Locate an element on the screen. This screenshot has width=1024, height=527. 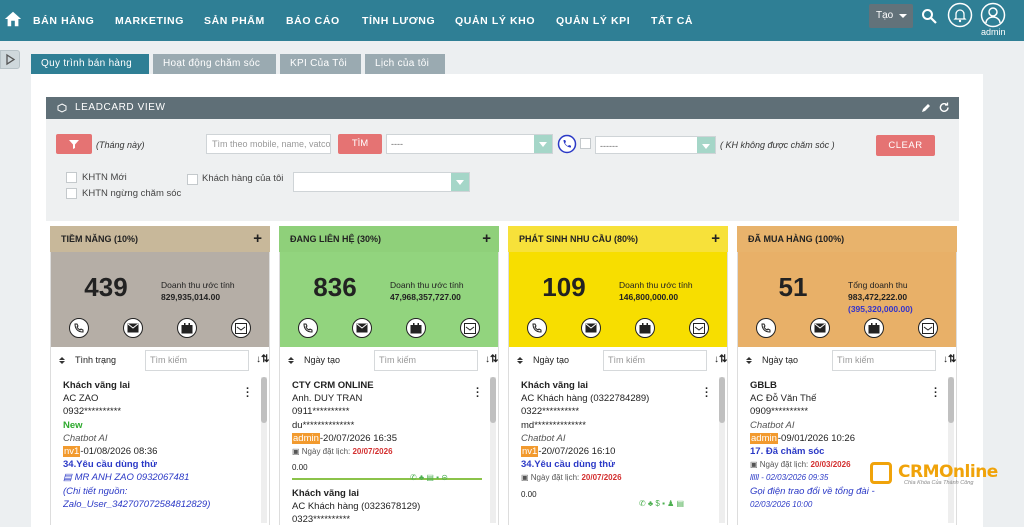
nav-bao-cao: BÁO CÁO is located at coordinates (313, 21).